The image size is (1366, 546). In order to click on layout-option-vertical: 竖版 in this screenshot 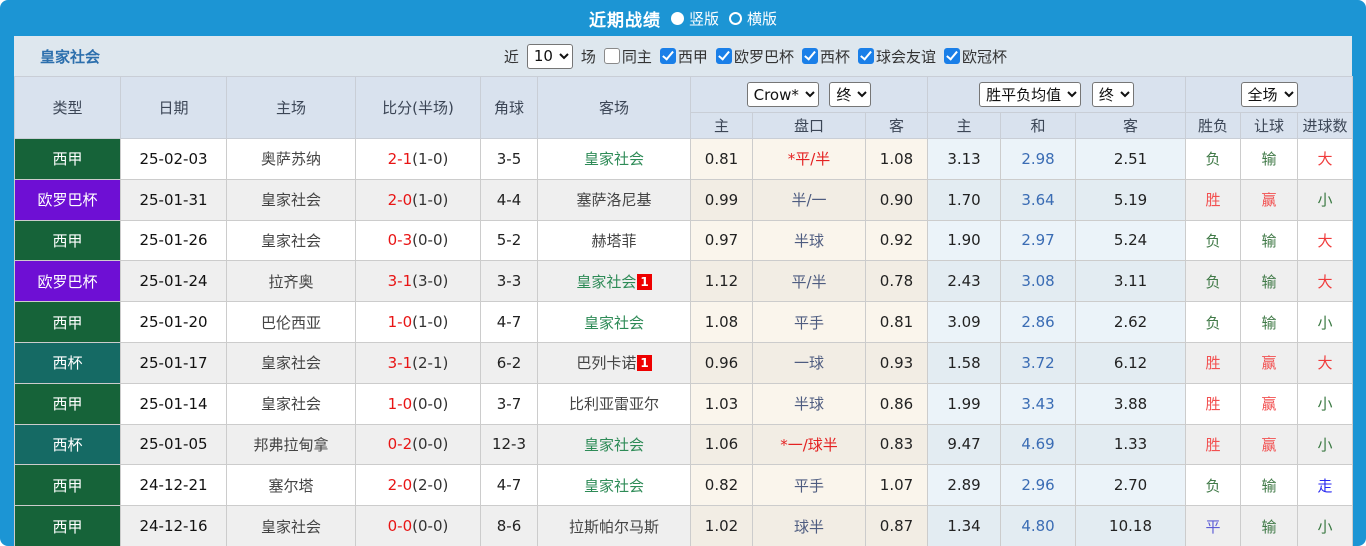, I will do `click(694, 18)`.